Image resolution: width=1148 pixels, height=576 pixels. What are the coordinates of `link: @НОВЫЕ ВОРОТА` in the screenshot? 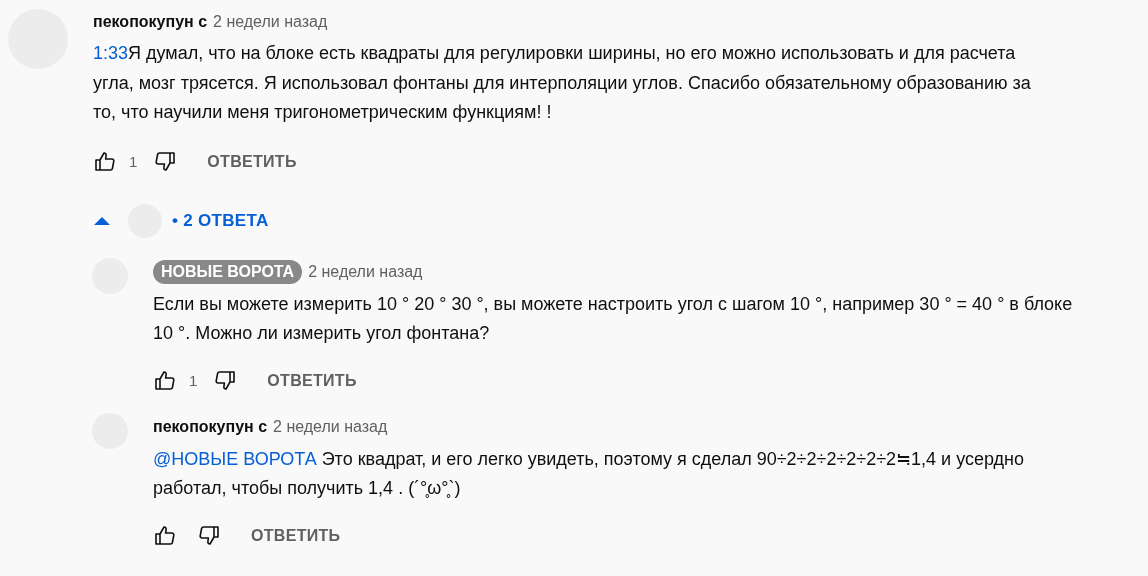 It's located at (235, 458).